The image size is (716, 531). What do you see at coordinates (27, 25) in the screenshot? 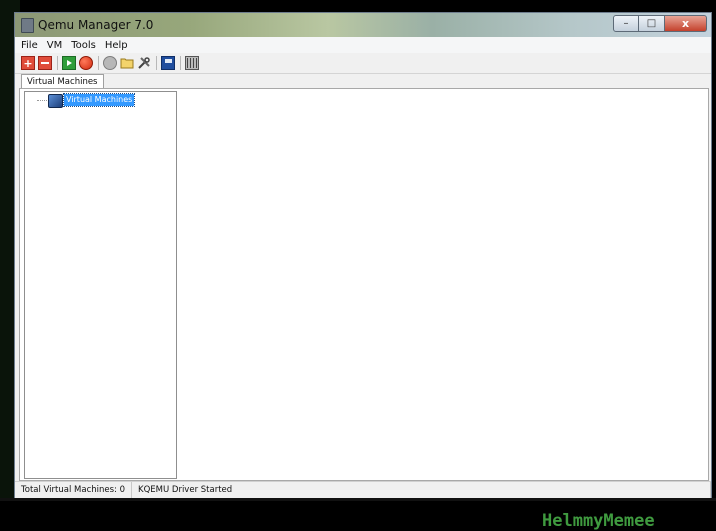
I see `app-icon` at bounding box center [27, 25].